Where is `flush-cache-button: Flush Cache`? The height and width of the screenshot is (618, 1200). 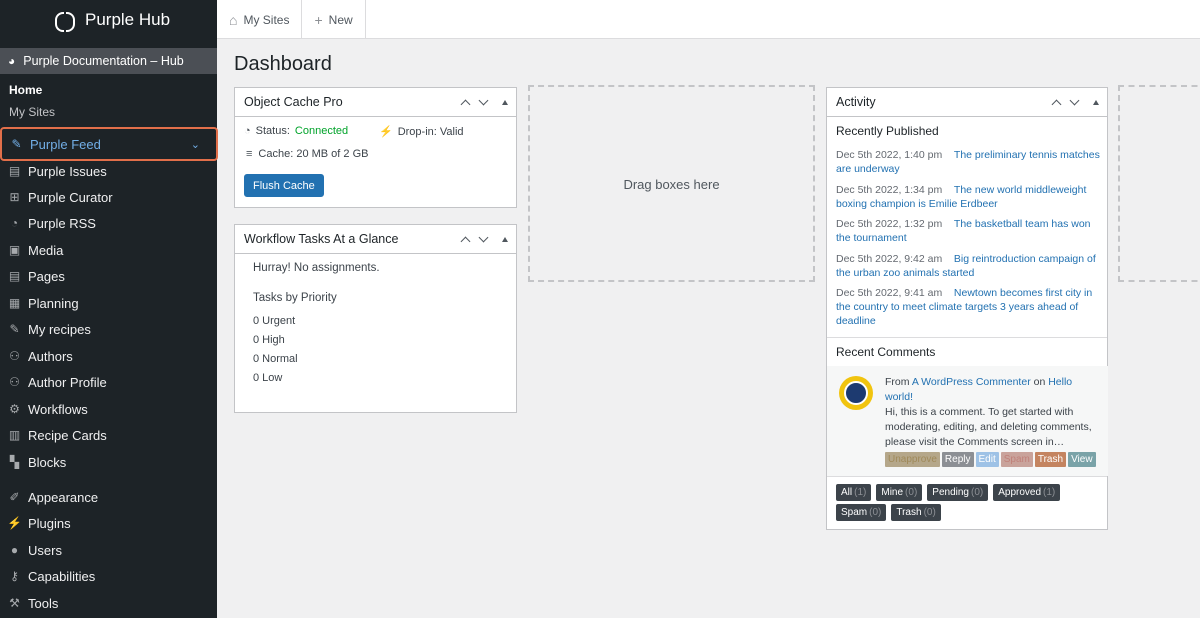 flush-cache-button: Flush Cache is located at coordinates (284, 185).